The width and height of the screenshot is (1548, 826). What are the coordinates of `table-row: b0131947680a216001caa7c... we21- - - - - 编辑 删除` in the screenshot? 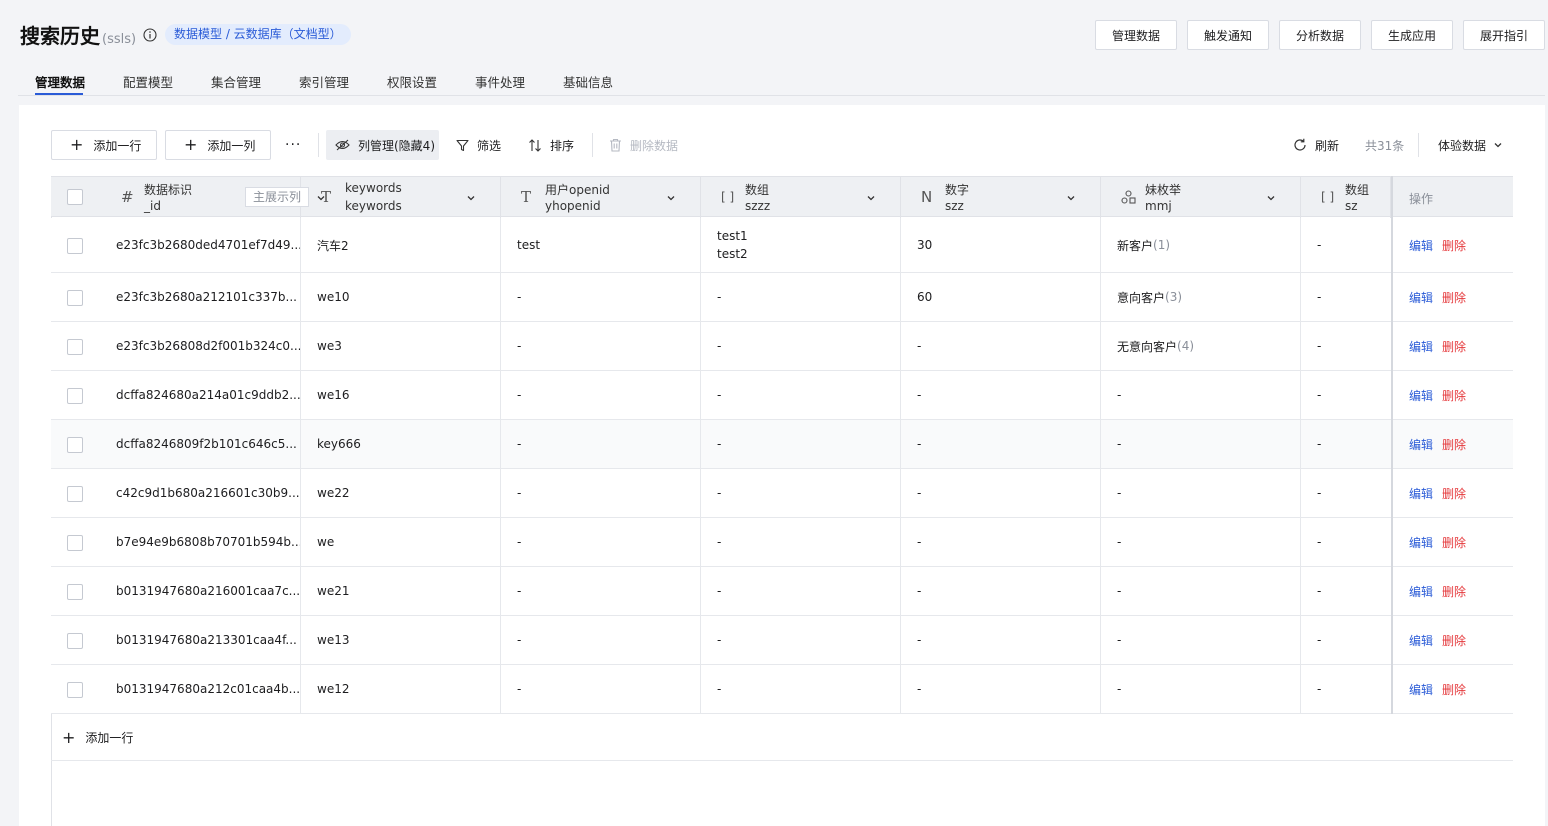 It's located at (782, 591).